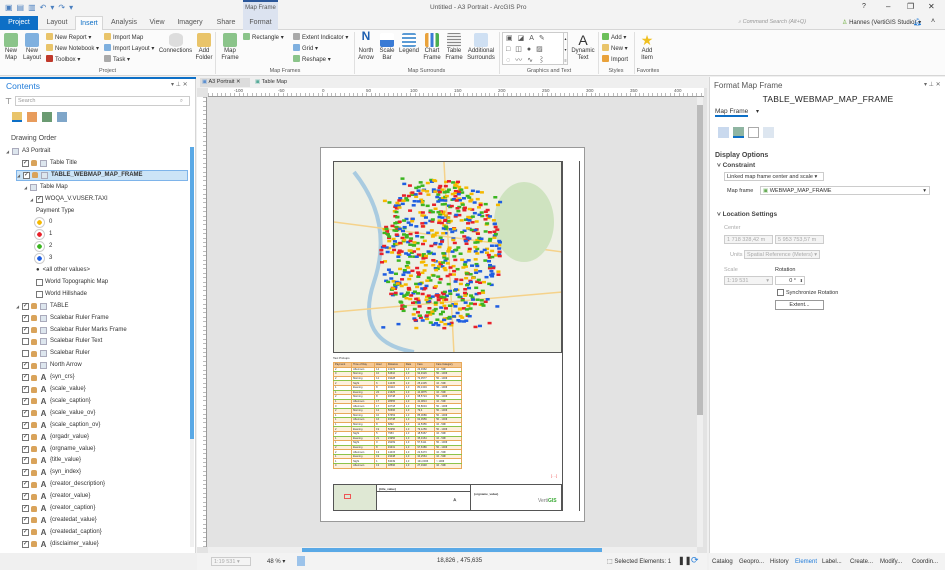 The height and width of the screenshot is (570, 945). I want to click on layer-item: ✓ A {scale_caption}, so click(53, 401).